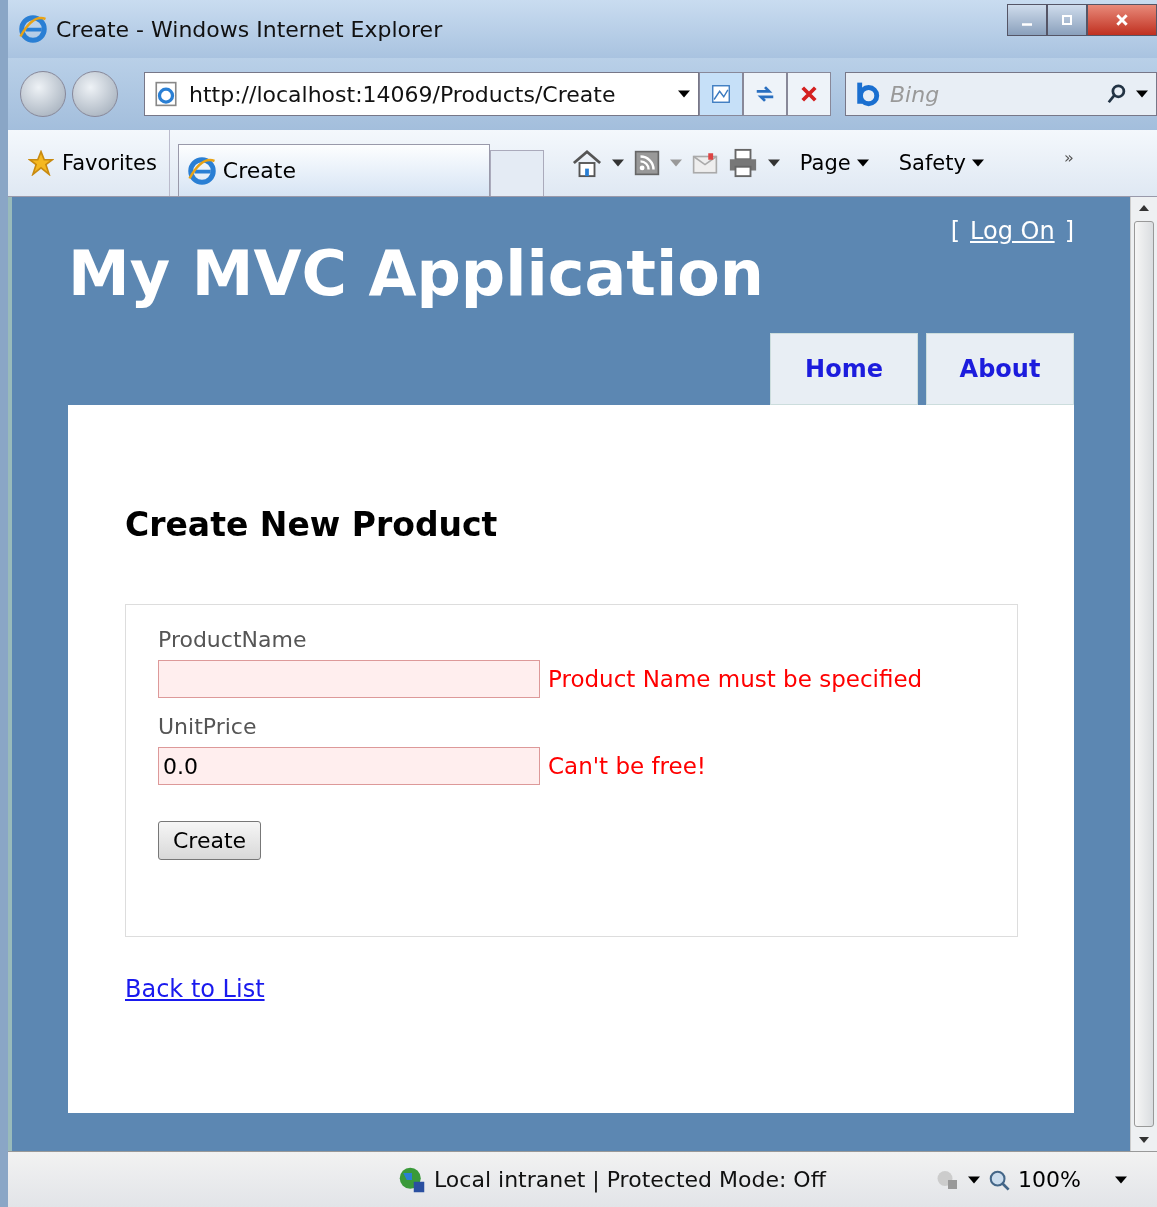  Describe the element at coordinates (195, 989) in the screenshot. I see `back-to-list-link: Back to List` at that location.